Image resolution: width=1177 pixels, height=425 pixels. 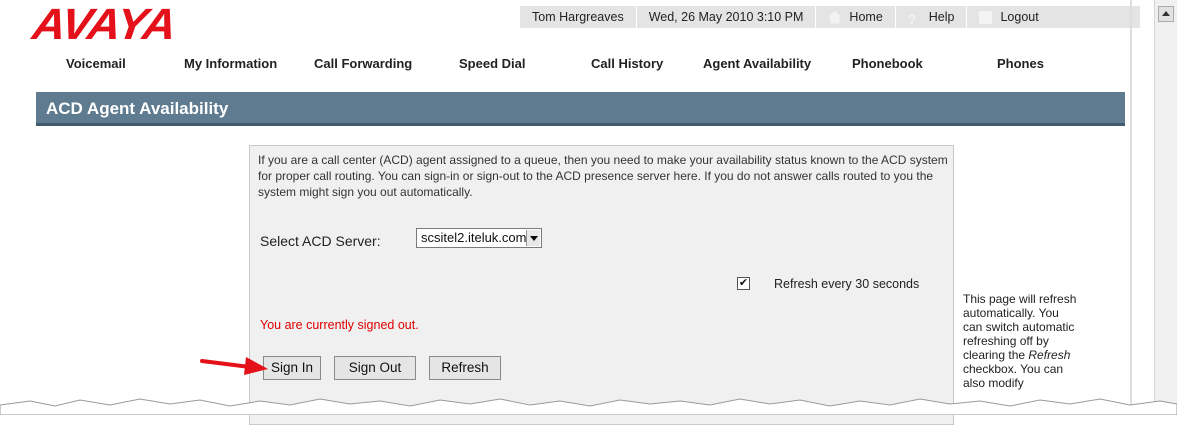 What do you see at coordinates (465, 368) in the screenshot?
I see `refresh-button: Refresh` at bounding box center [465, 368].